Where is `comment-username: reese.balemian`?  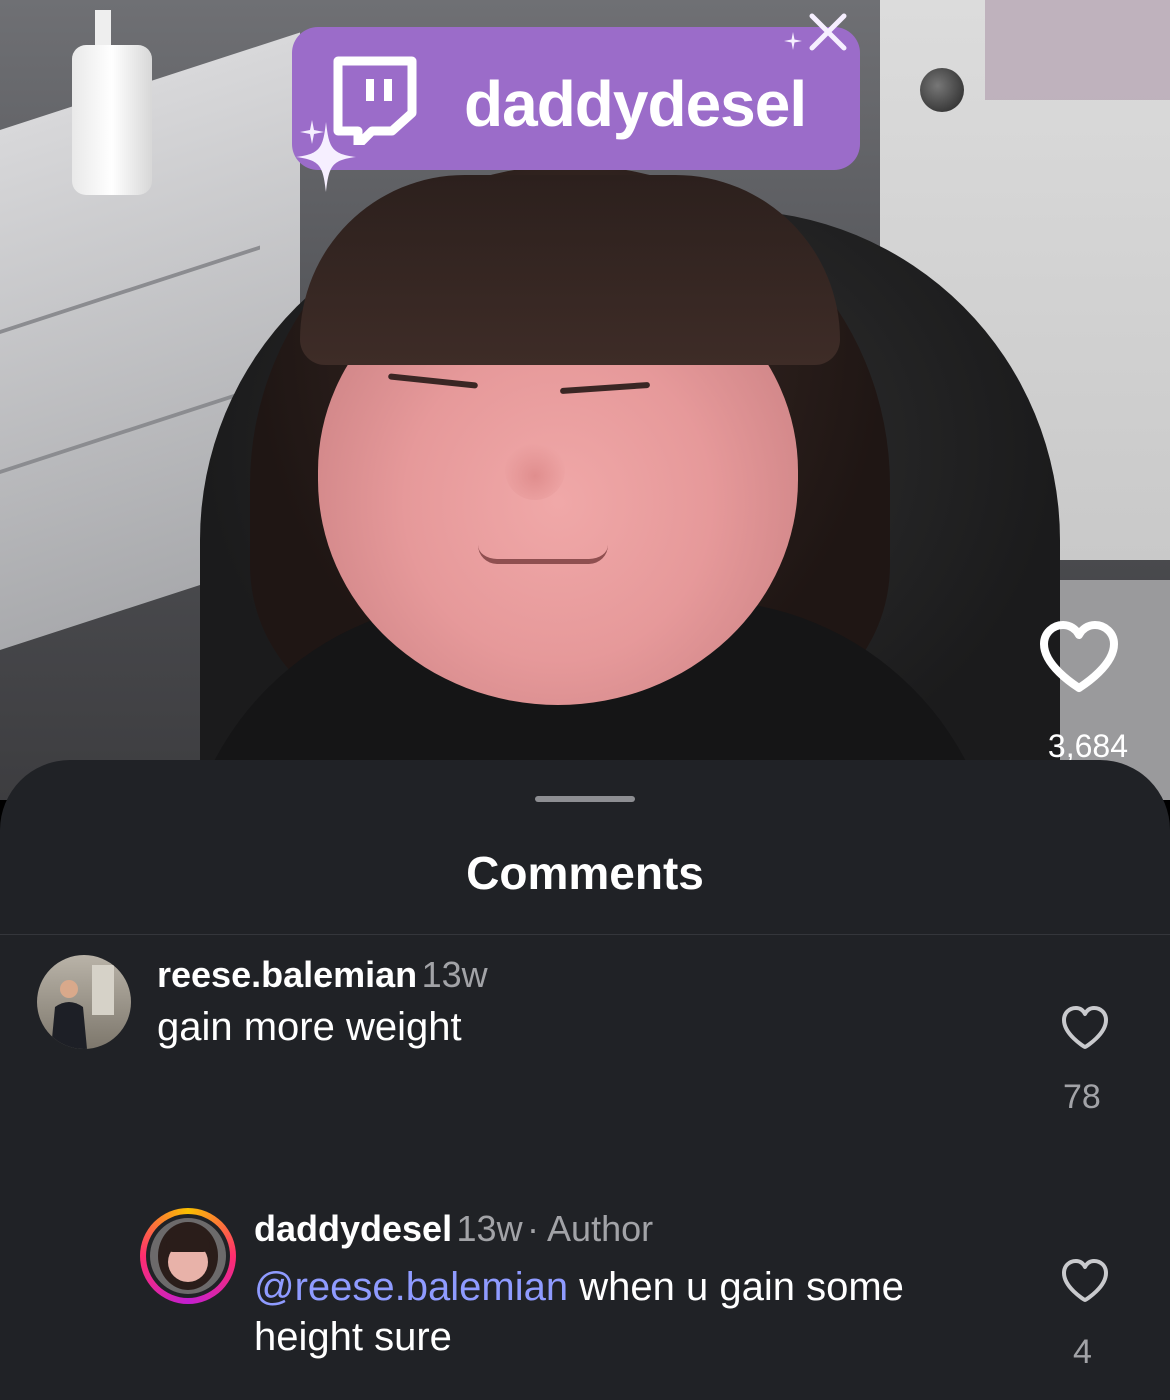
comment-username: reese.balemian is located at coordinates (287, 974).